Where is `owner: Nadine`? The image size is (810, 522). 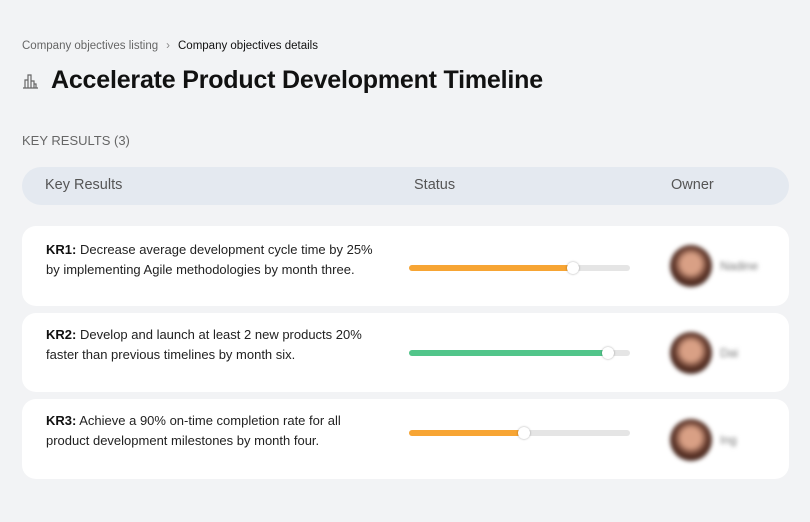
owner: Nadine is located at coordinates (714, 266).